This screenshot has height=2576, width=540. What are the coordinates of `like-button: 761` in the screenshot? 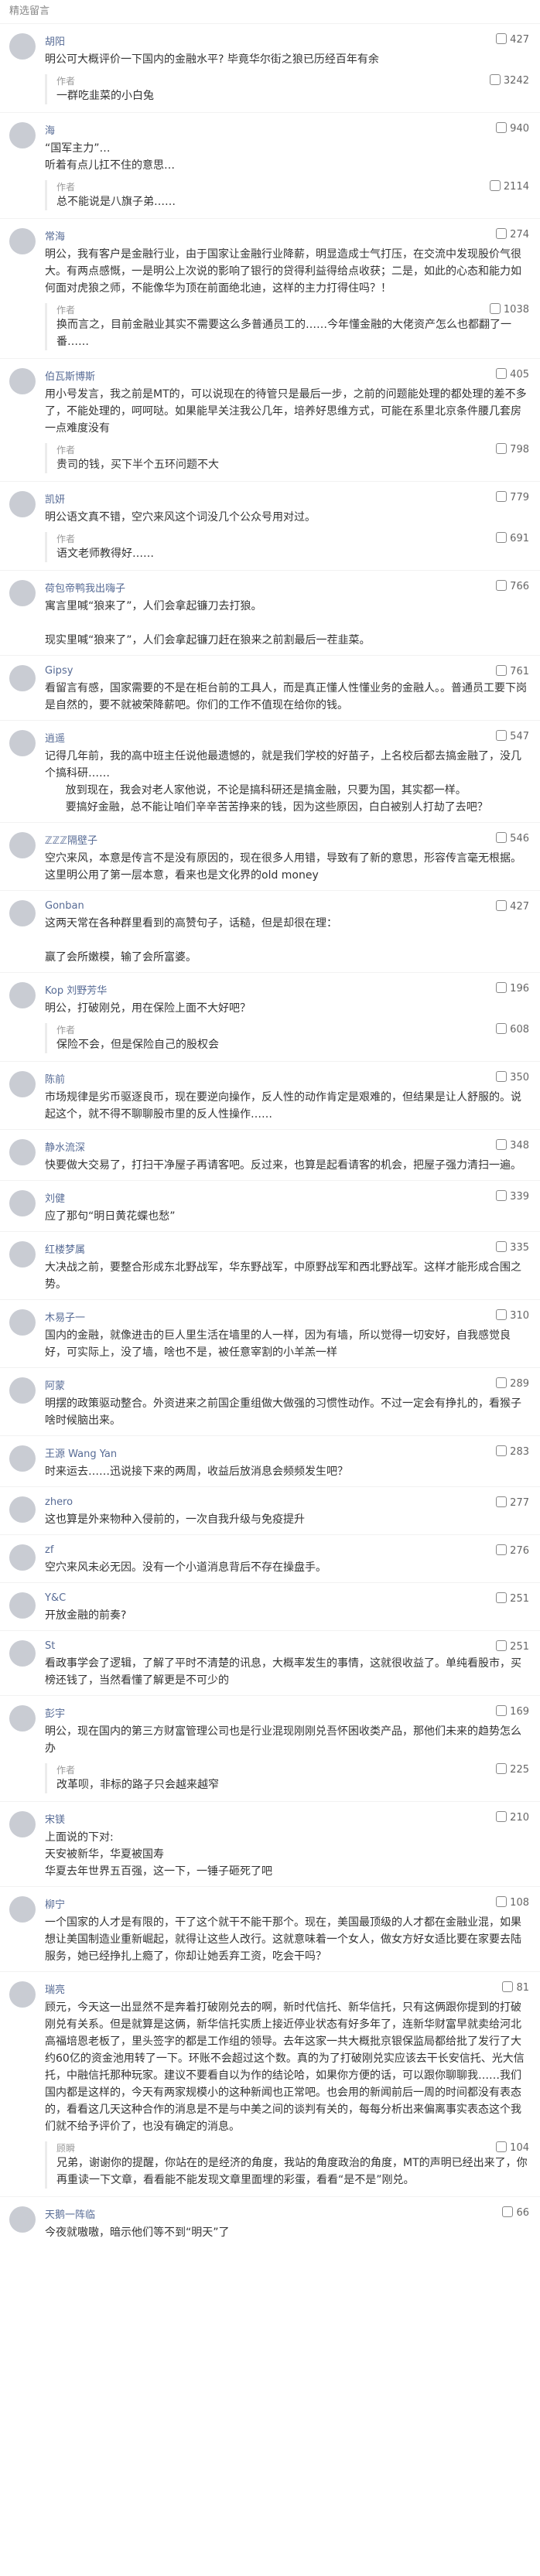 It's located at (512, 671).